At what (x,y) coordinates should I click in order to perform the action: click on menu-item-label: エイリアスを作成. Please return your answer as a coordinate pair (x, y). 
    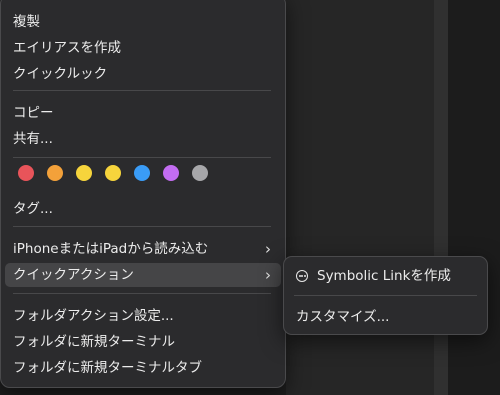
    Looking at the image, I should click on (67, 48).